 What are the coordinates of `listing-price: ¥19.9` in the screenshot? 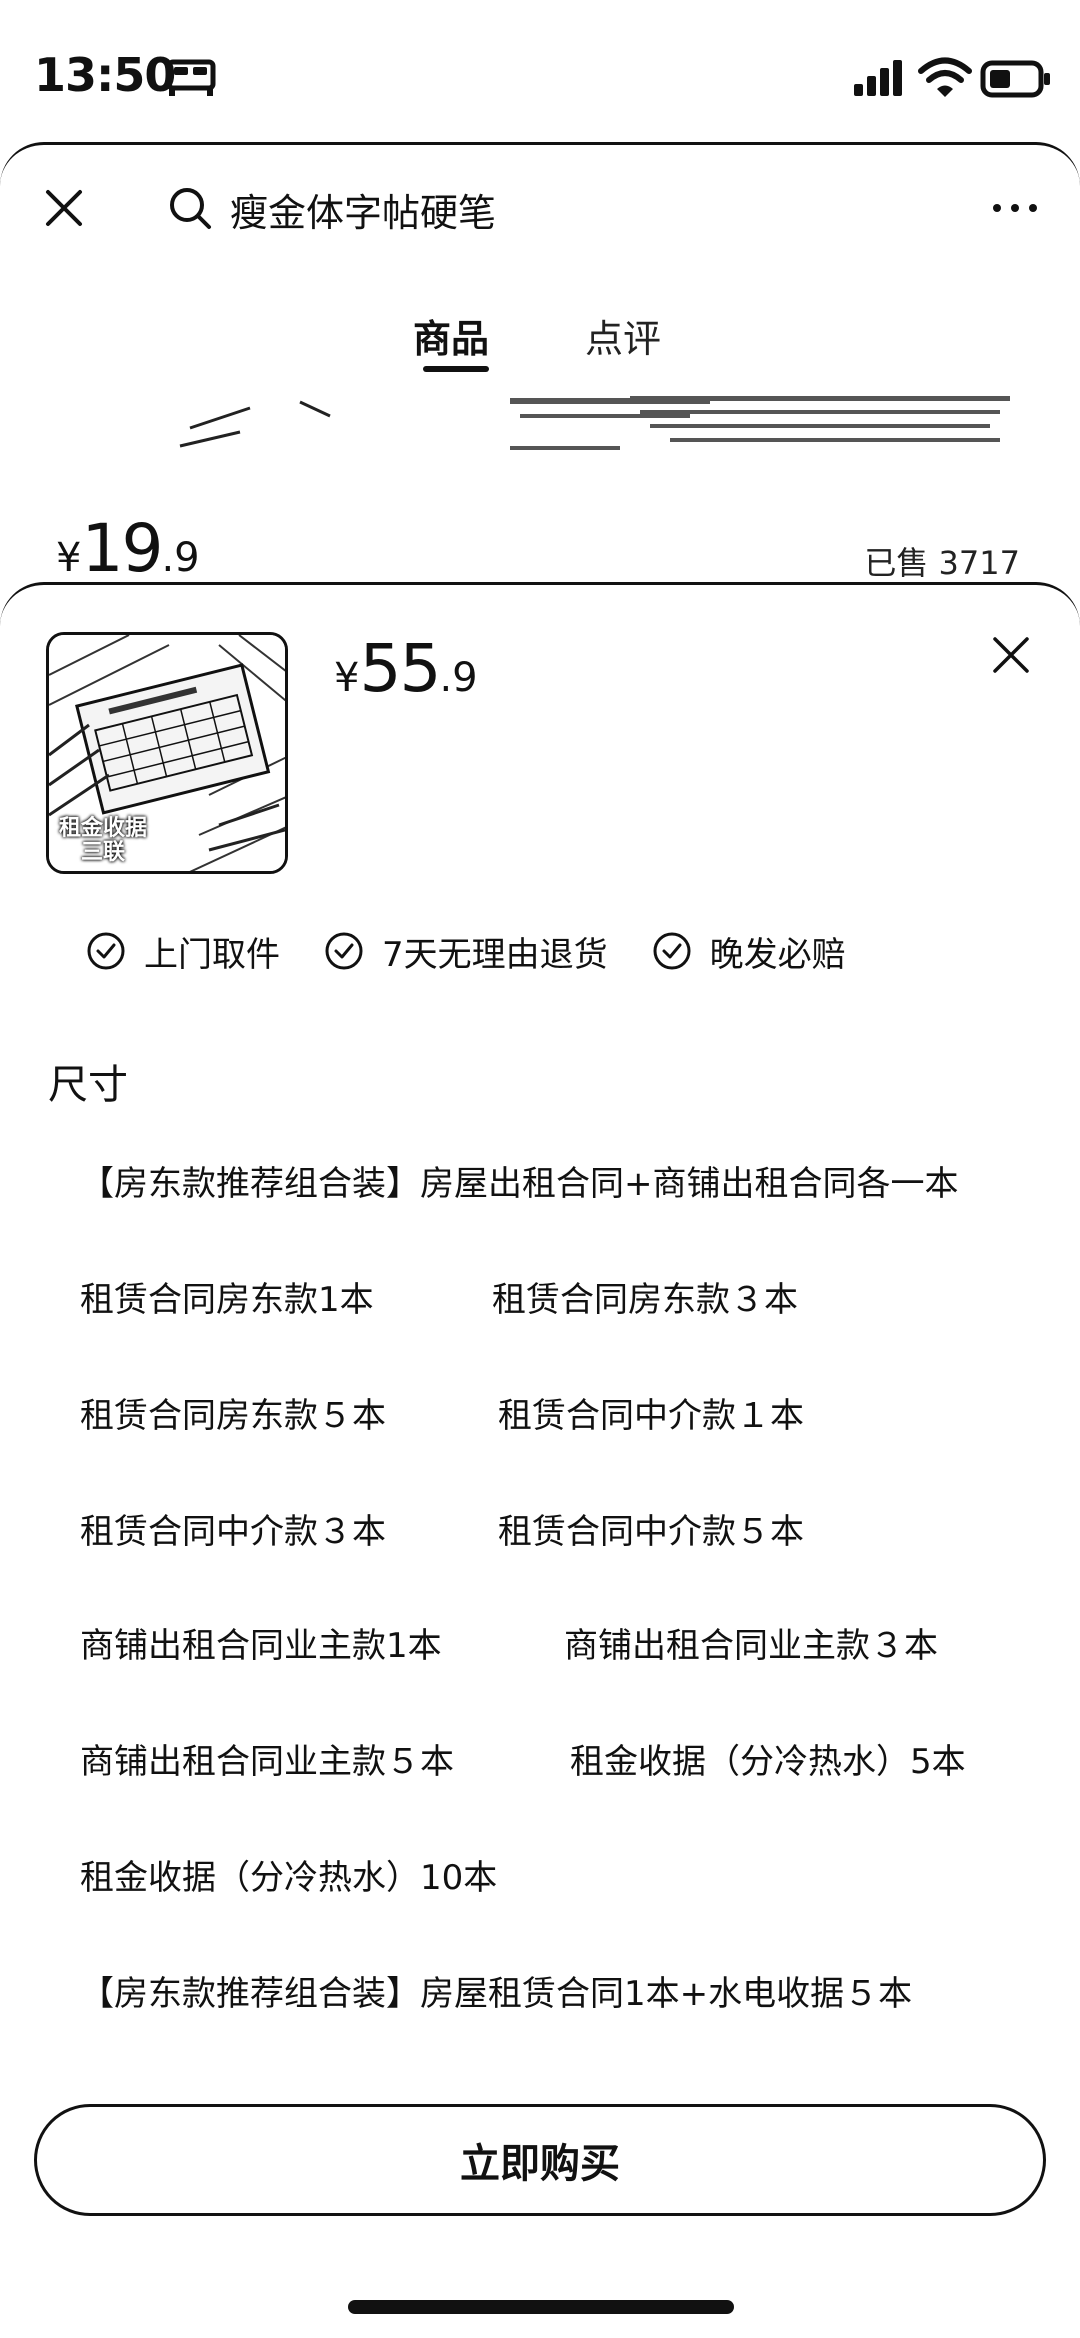 It's located at (128, 548).